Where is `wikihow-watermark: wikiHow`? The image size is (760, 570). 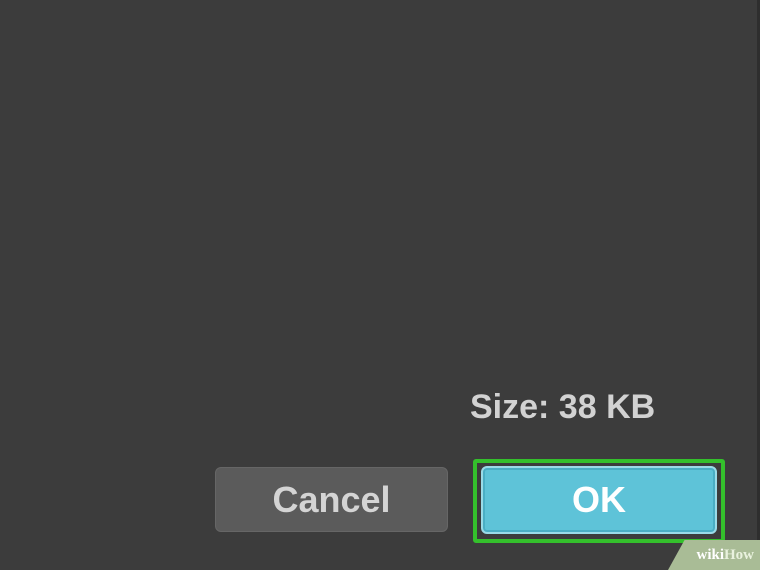
wikihow-watermark: wikiHow is located at coordinates (714, 555).